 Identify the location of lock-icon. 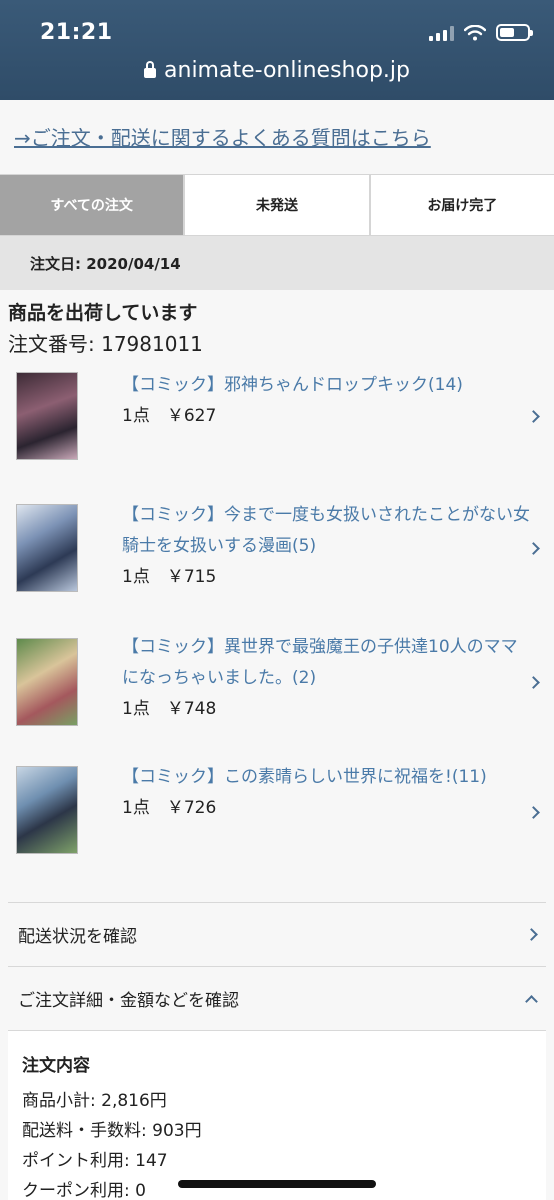
(150, 69).